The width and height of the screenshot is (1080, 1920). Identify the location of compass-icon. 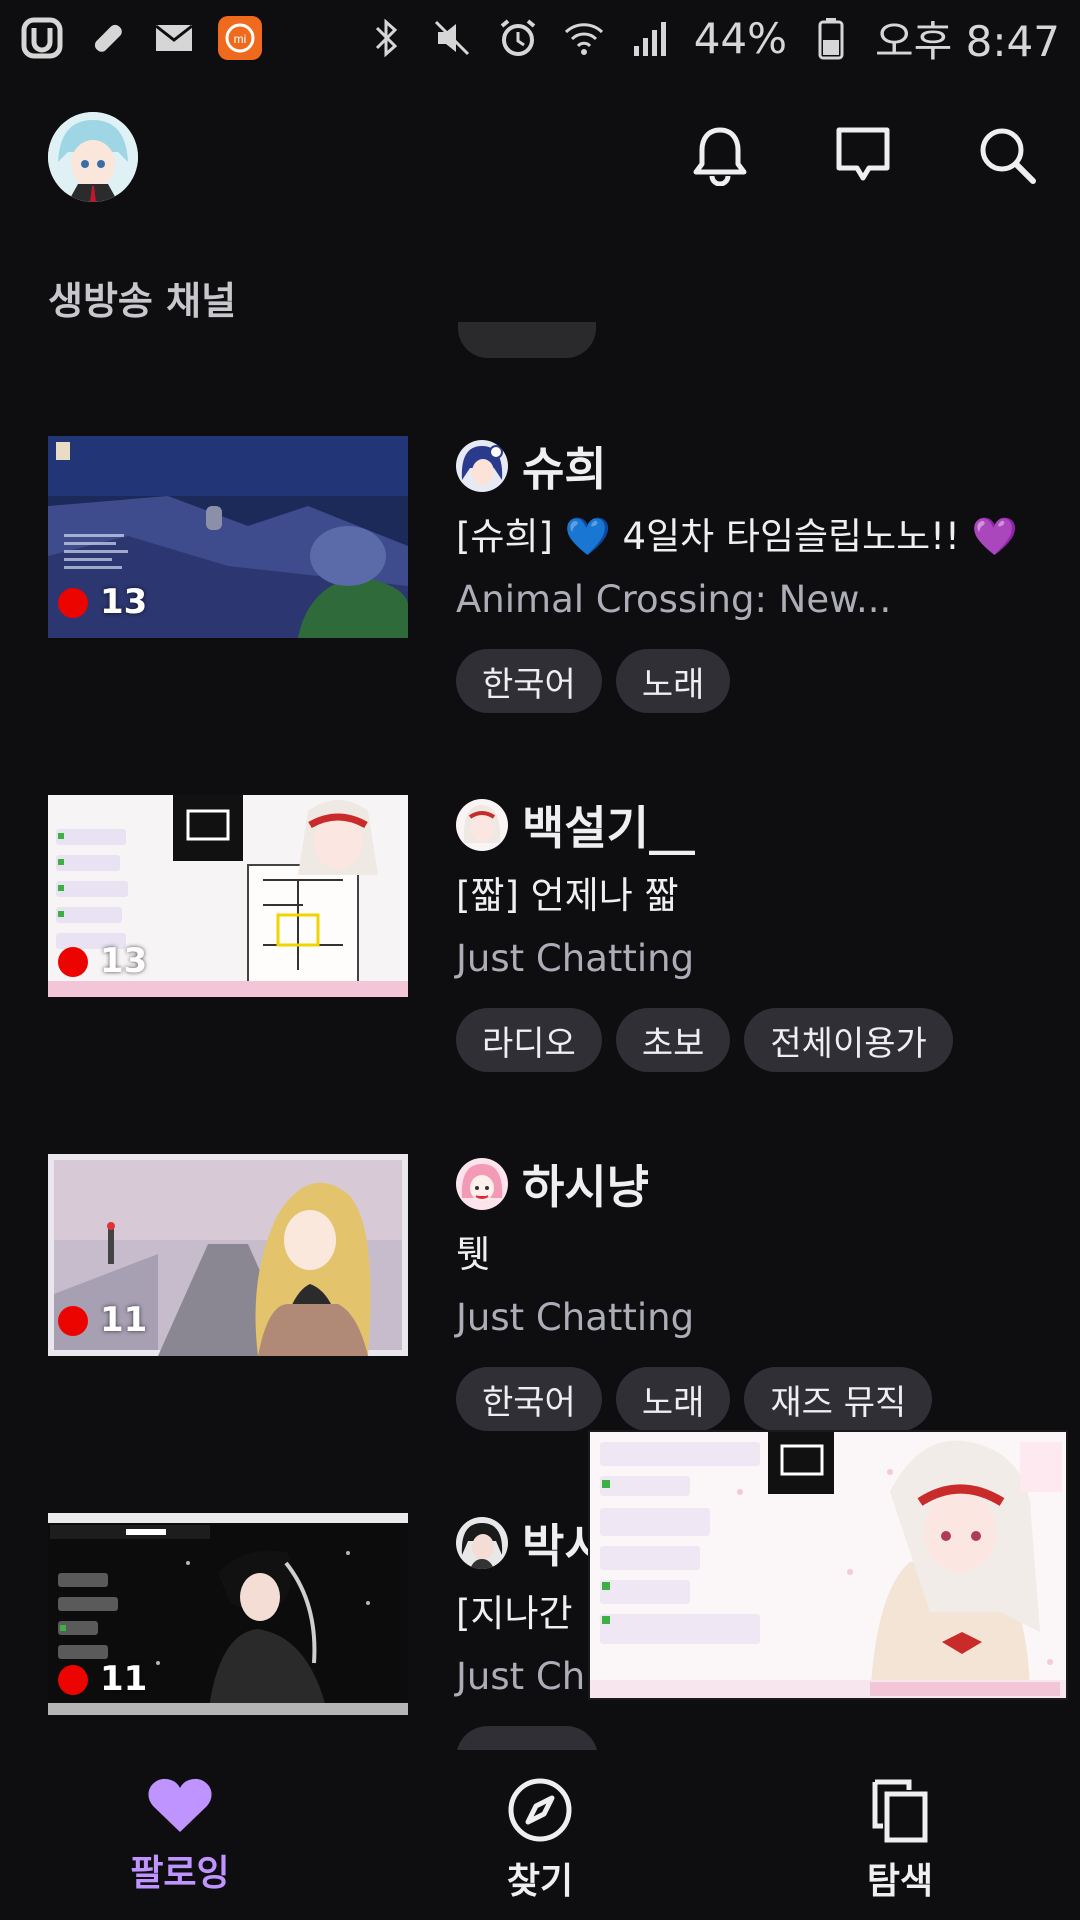
(540, 1810).